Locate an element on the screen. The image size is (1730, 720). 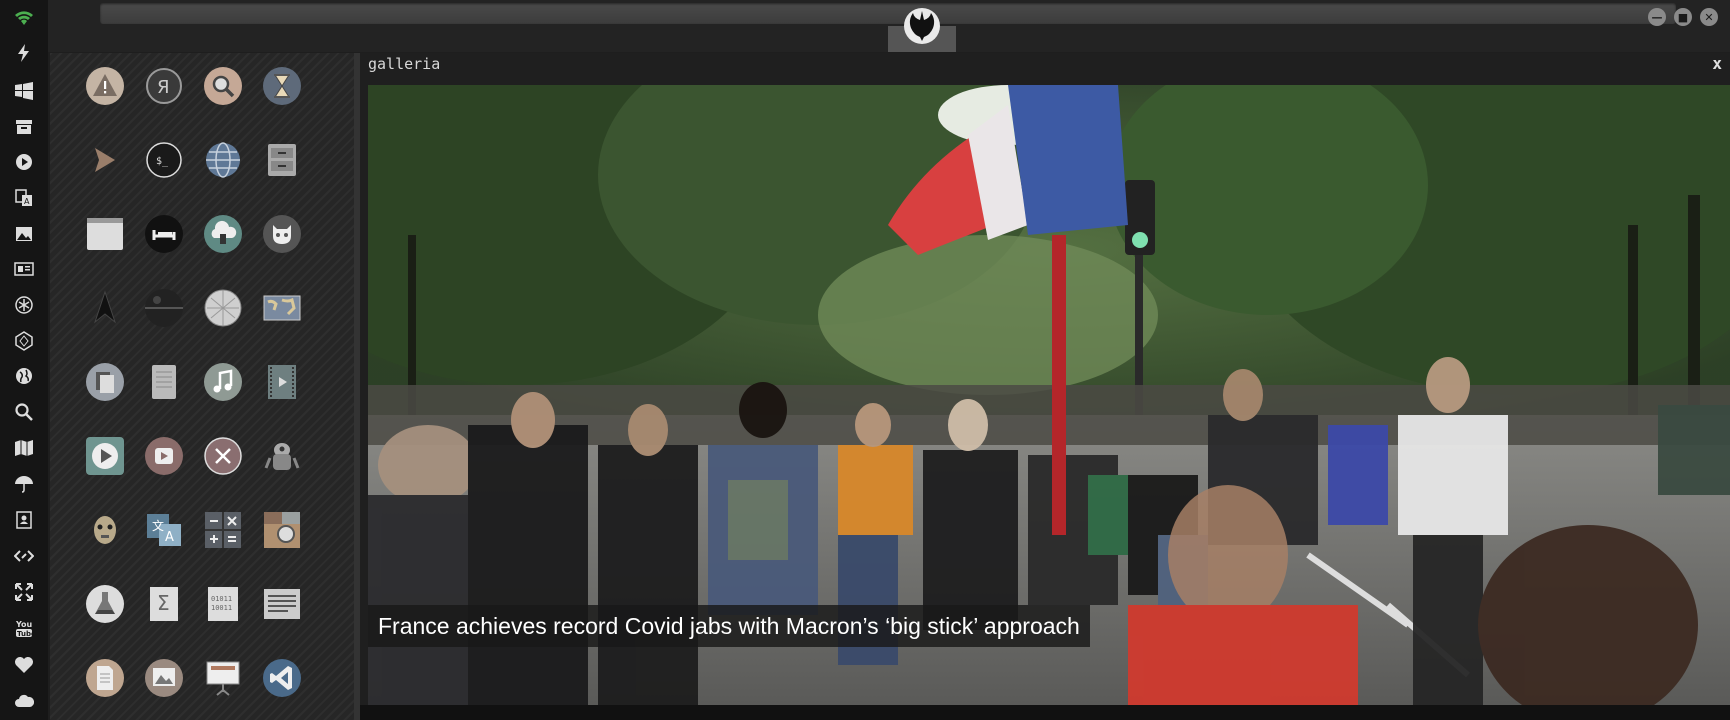
video-app-icon is located at coordinates (164, 456).